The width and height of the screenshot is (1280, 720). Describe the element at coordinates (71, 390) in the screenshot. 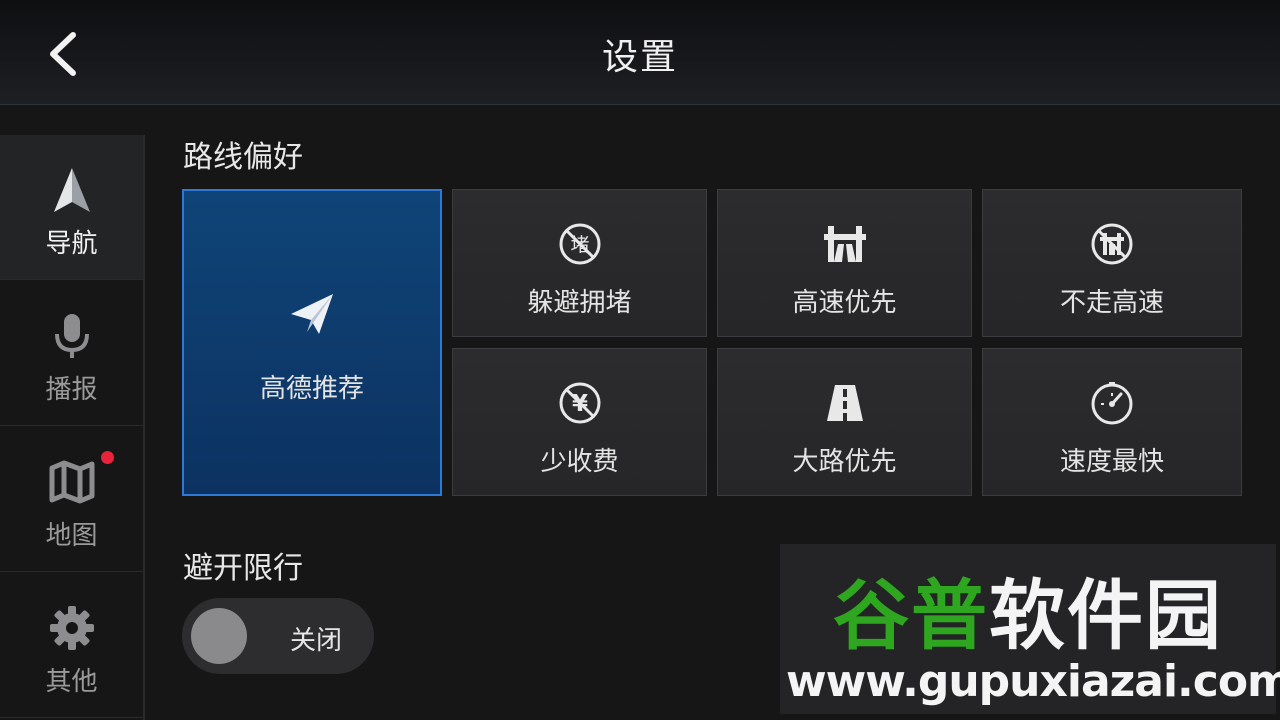

I see `sidebar-item-label: 播报` at that location.